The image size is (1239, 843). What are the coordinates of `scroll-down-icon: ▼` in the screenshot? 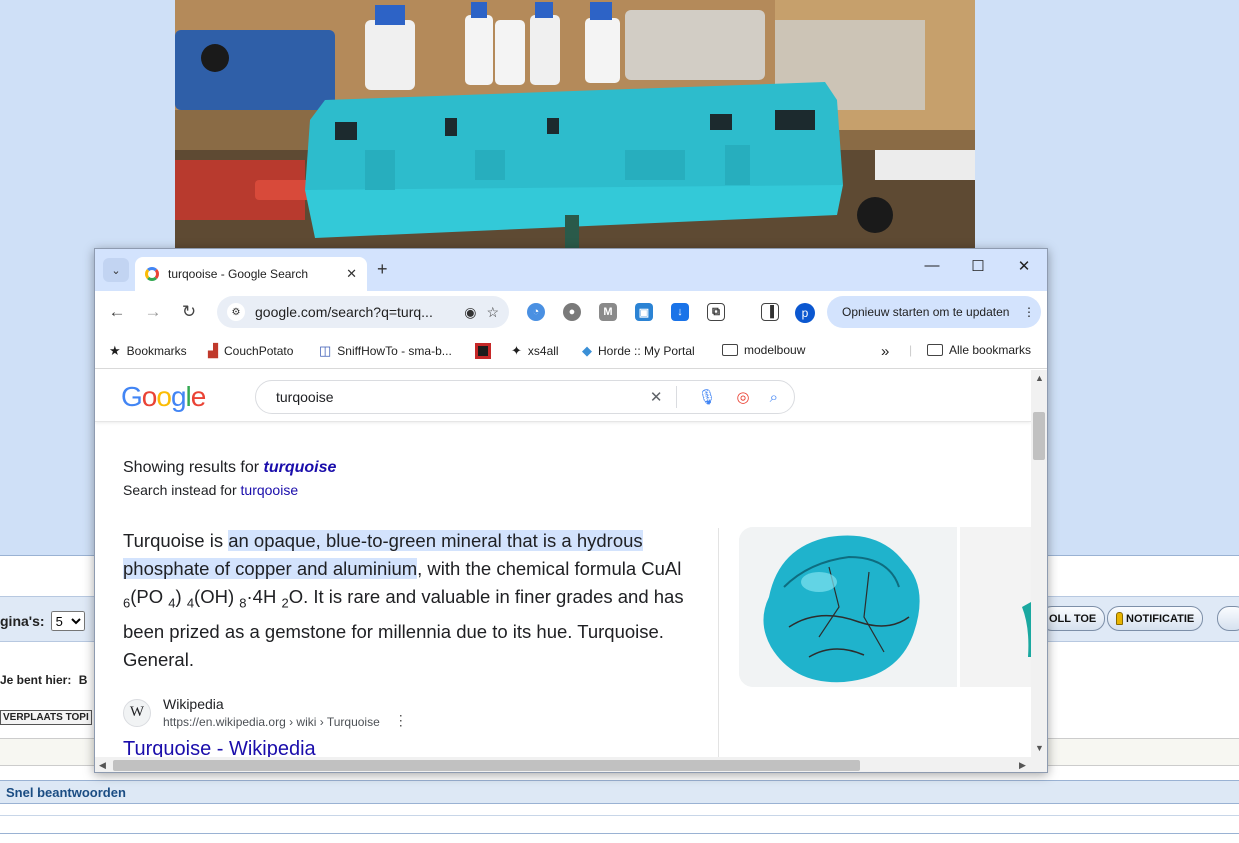 It's located at (1039, 748).